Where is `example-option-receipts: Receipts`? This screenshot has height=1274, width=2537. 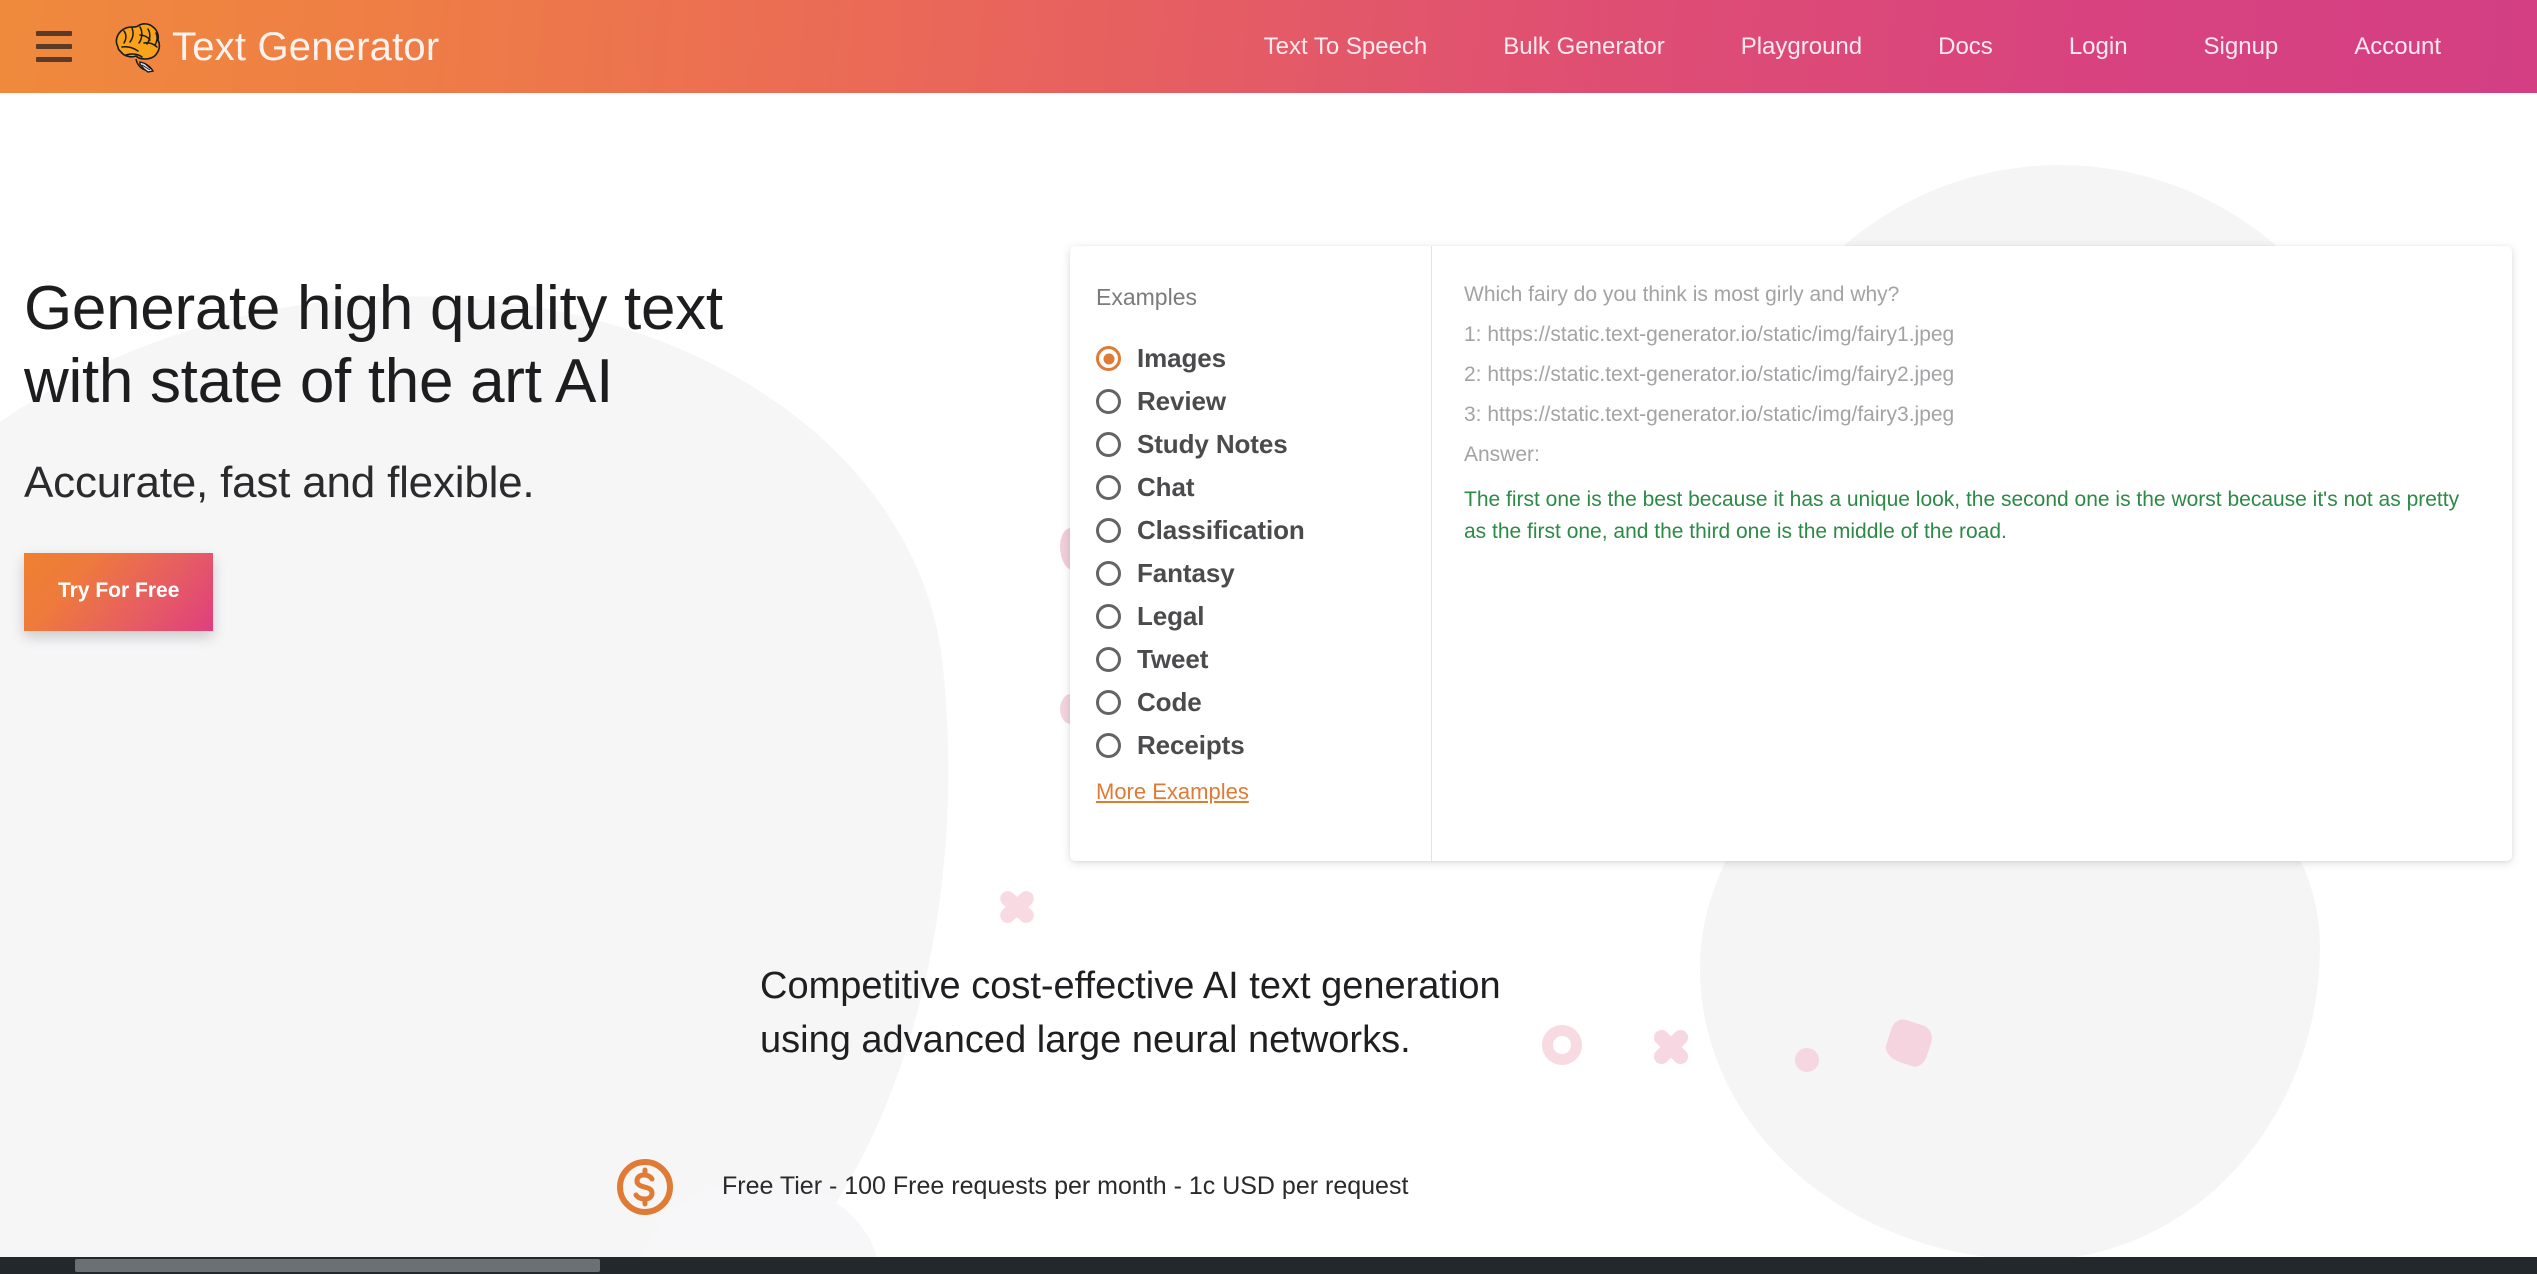 example-option-receipts: Receipts is located at coordinates (1262, 745).